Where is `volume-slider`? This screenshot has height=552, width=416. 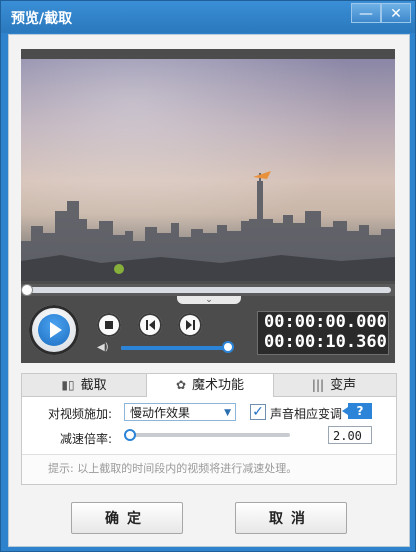
volume-slider is located at coordinates (175, 348).